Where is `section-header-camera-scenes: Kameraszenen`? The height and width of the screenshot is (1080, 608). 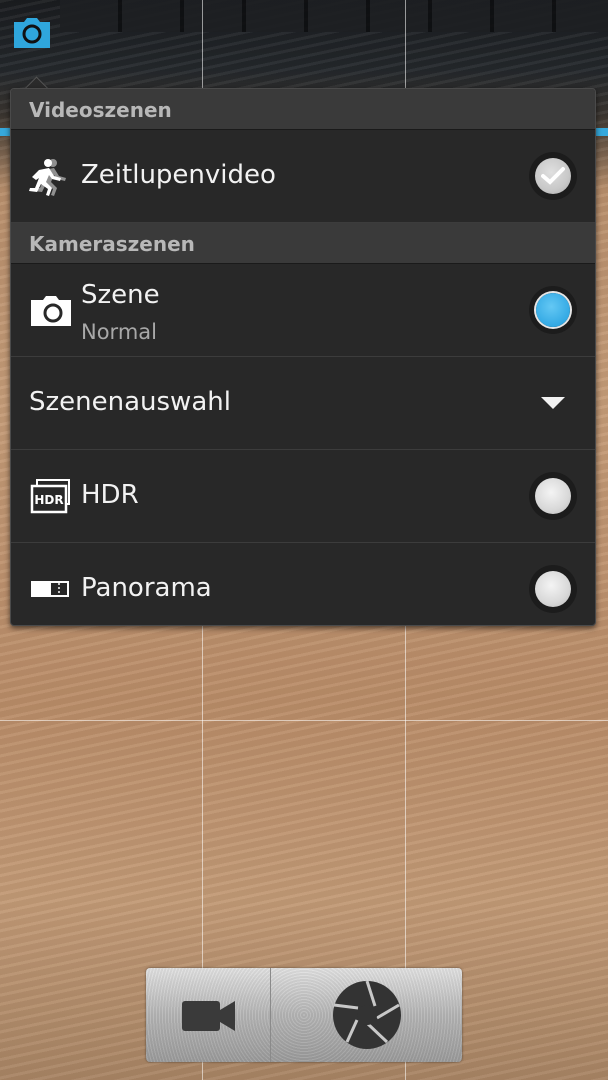
section-header-camera-scenes: Kameraszenen is located at coordinates (303, 243).